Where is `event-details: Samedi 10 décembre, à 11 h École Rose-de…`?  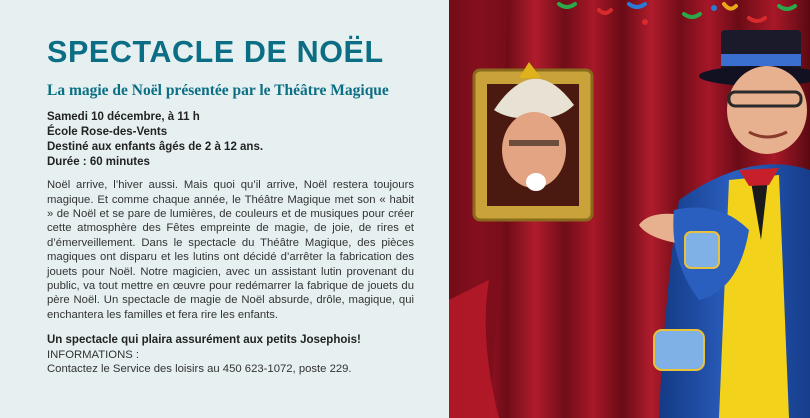 event-details: Samedi 10 décembre, à 11 h École Rose-de… is located at coordinates (230, 140).